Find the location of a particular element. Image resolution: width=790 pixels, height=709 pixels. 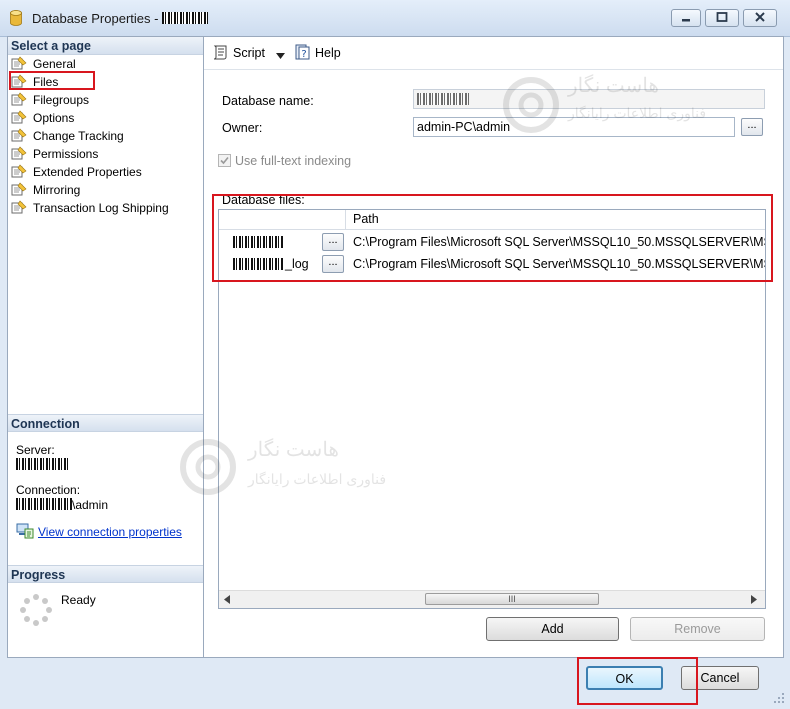

close-icon is located at coordinates (760, 17).